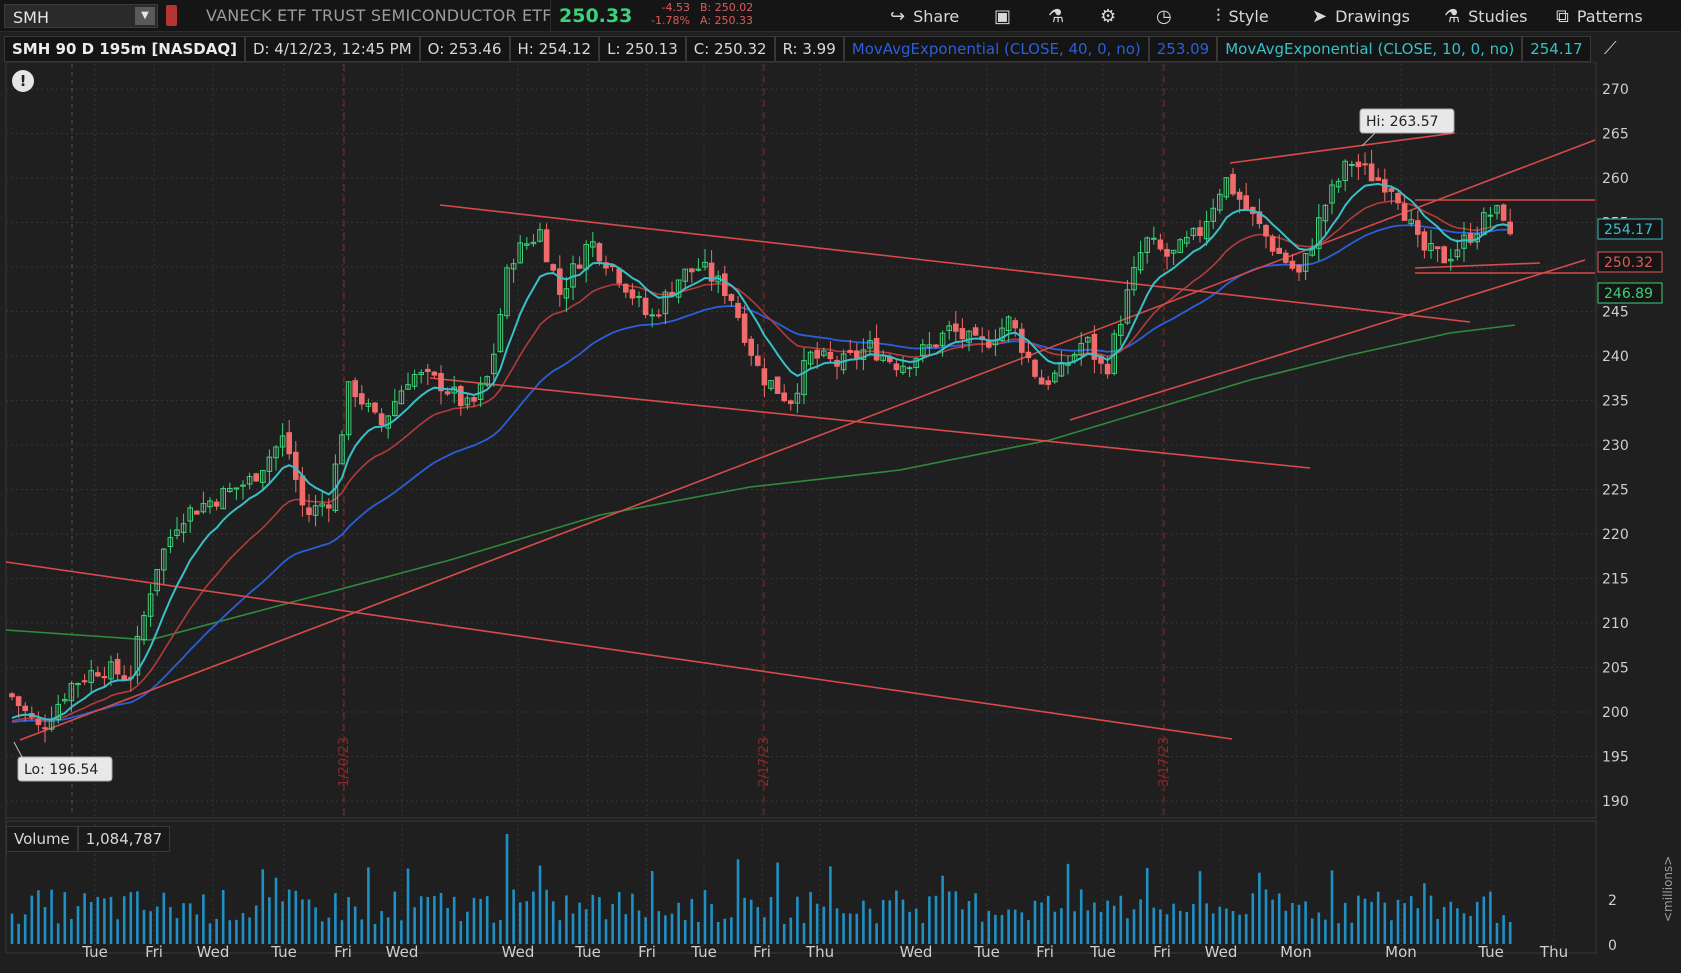 The width and height of the screenshot is (1681, 973). What do you see at coordinates (898, 16) in the screenshot?
I see `share-icon: ↪` at bounding box center [898, 16].